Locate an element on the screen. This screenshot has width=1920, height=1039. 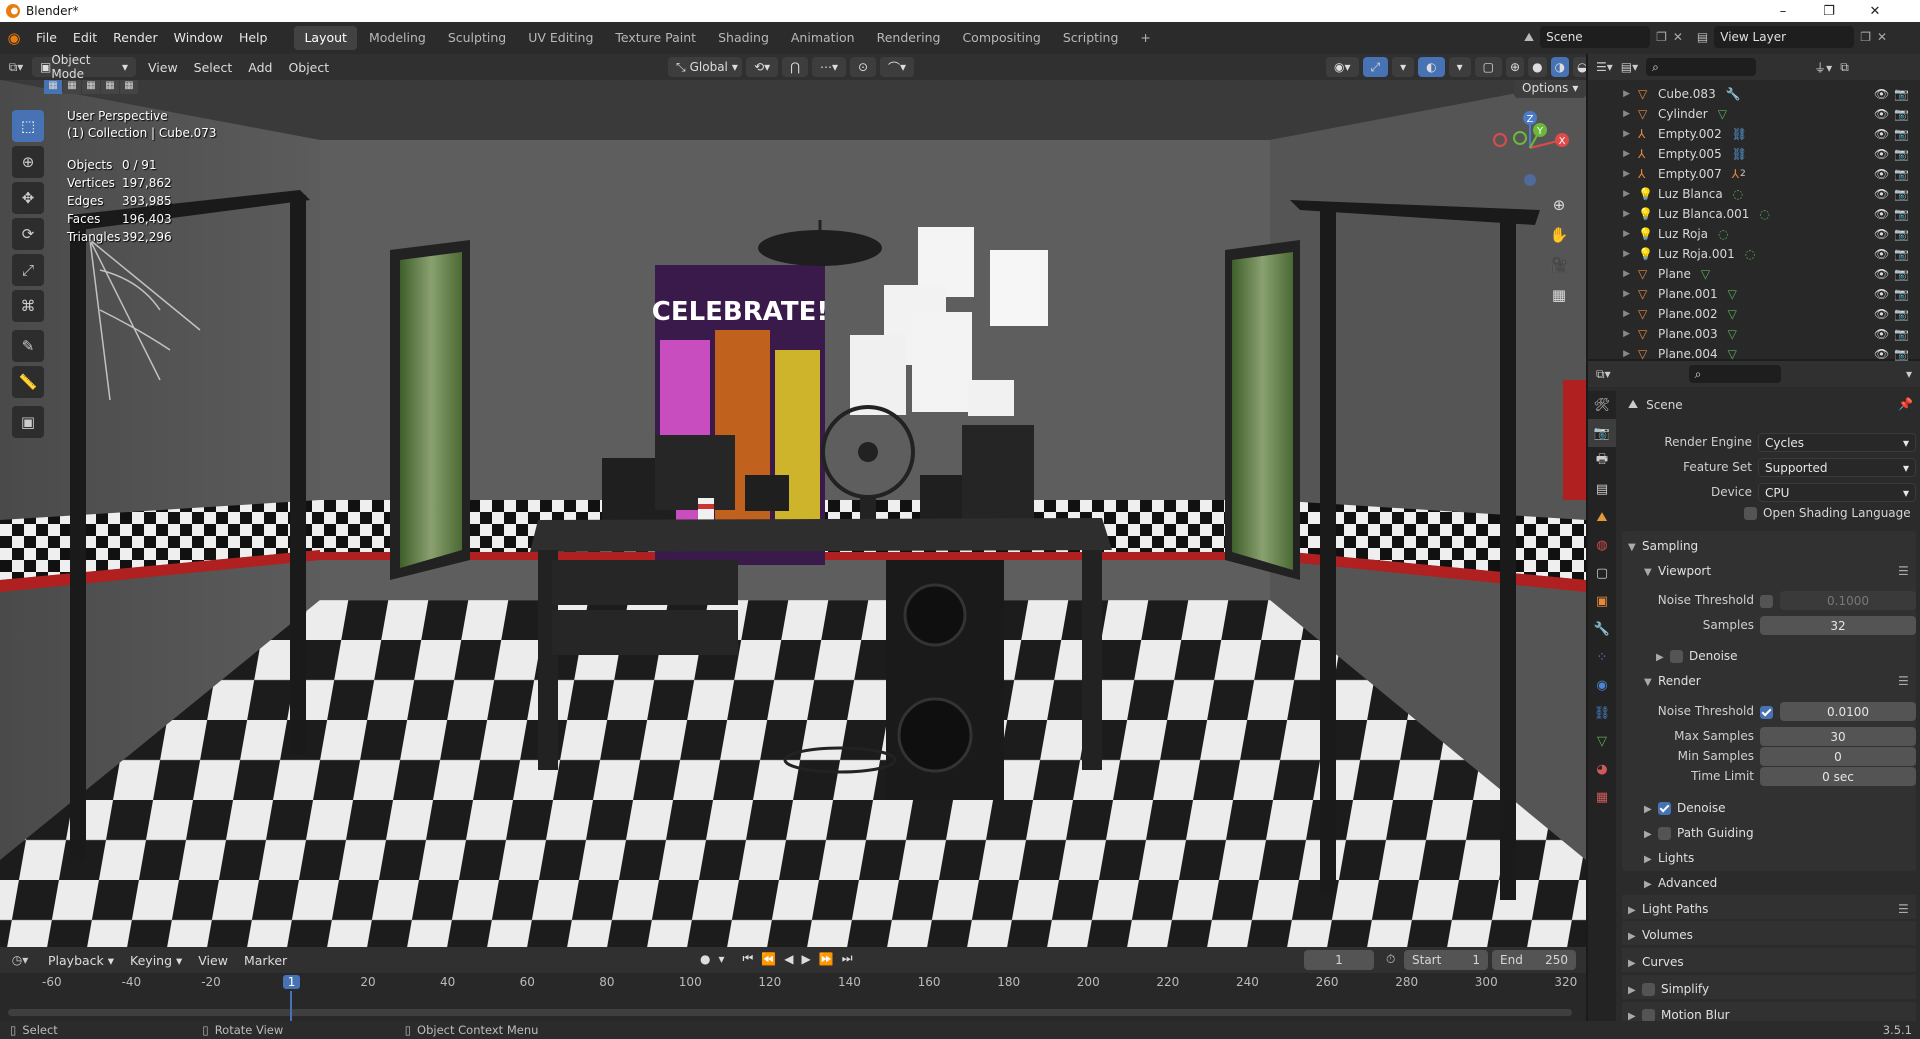
subpanel-lights: ▶ Lights is located at coordinates (1669, 858).